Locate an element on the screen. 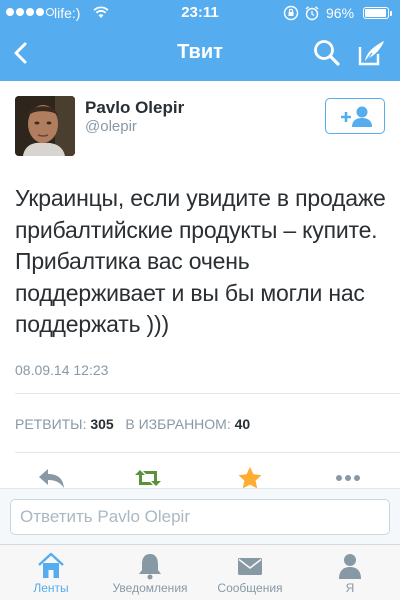 This screenshot has height=600, width=400. author-handle: @olepir is located at coordinates (111, 126).